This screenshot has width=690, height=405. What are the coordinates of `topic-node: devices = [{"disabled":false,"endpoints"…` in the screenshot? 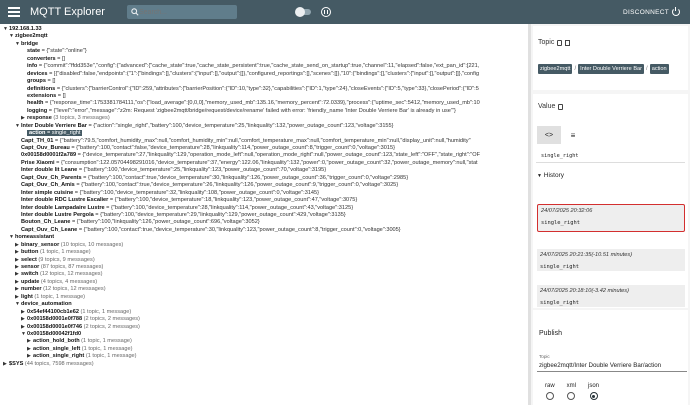 It's located at (253, 74).